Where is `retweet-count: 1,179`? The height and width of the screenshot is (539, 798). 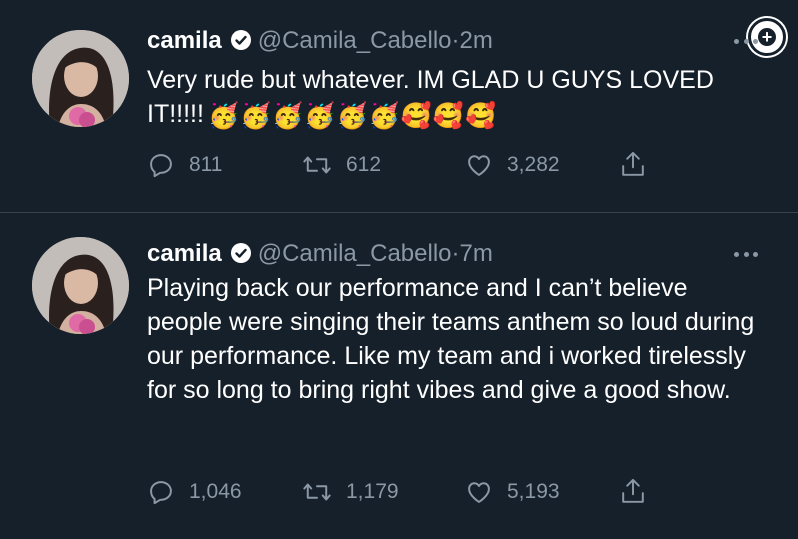
retweet-count: 1,179 is located at coordinates (372, 491).